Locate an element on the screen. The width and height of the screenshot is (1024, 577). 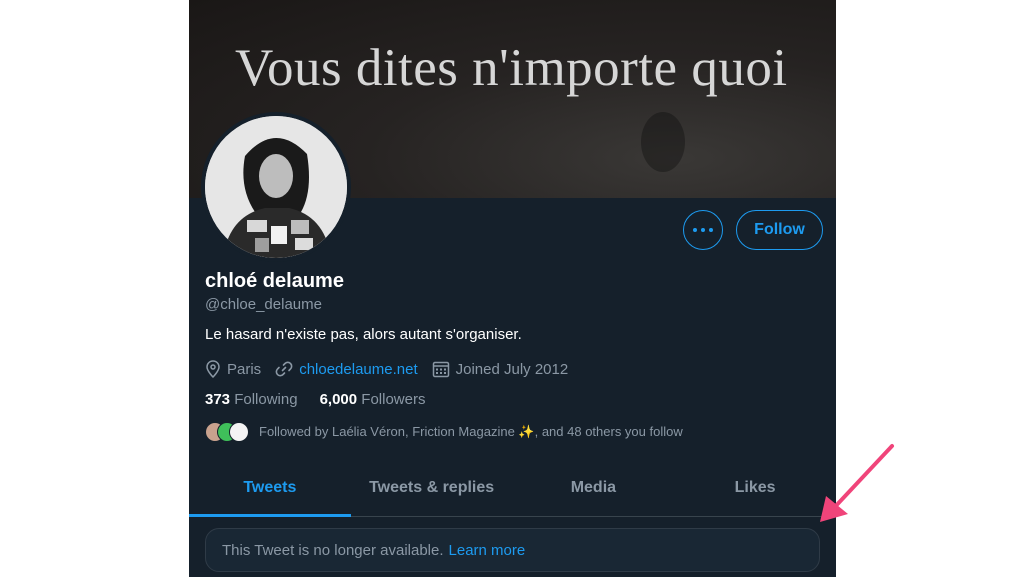
location-text: Paris is located at coordinates (244, 369).